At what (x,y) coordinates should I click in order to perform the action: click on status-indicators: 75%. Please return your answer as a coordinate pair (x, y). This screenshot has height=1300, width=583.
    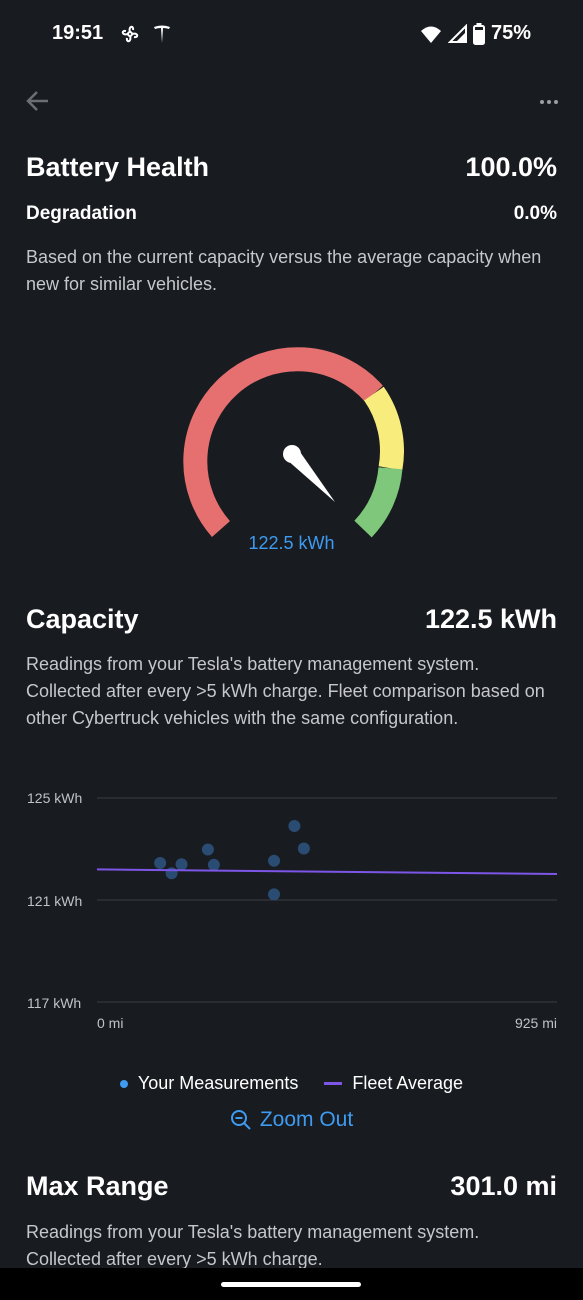
    Looking at the image, I should click on (475, 33).